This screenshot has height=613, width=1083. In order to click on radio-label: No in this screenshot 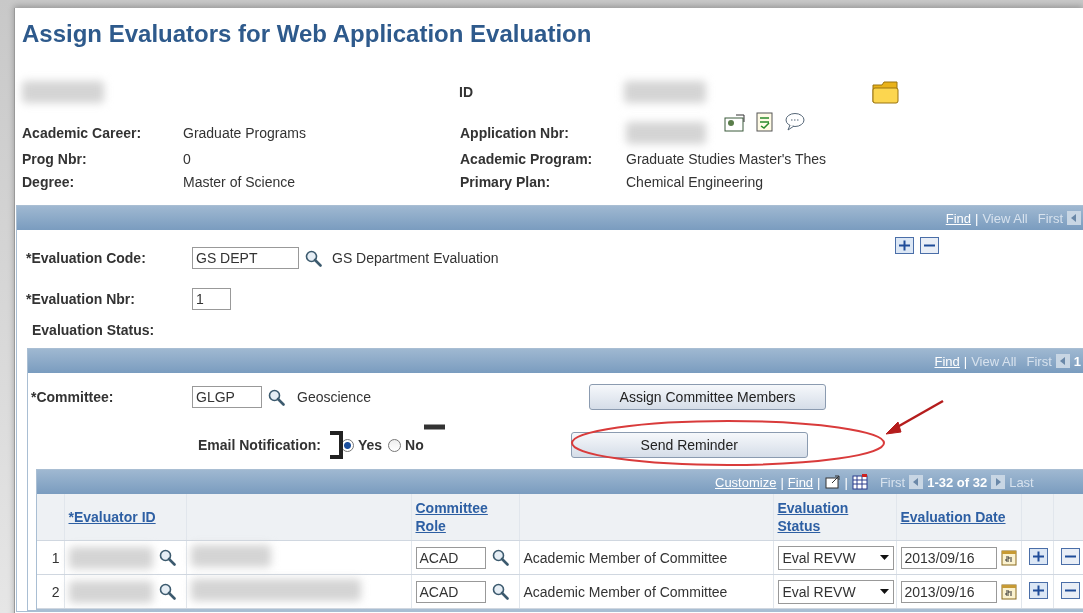, I will do `click(414, 445)`.